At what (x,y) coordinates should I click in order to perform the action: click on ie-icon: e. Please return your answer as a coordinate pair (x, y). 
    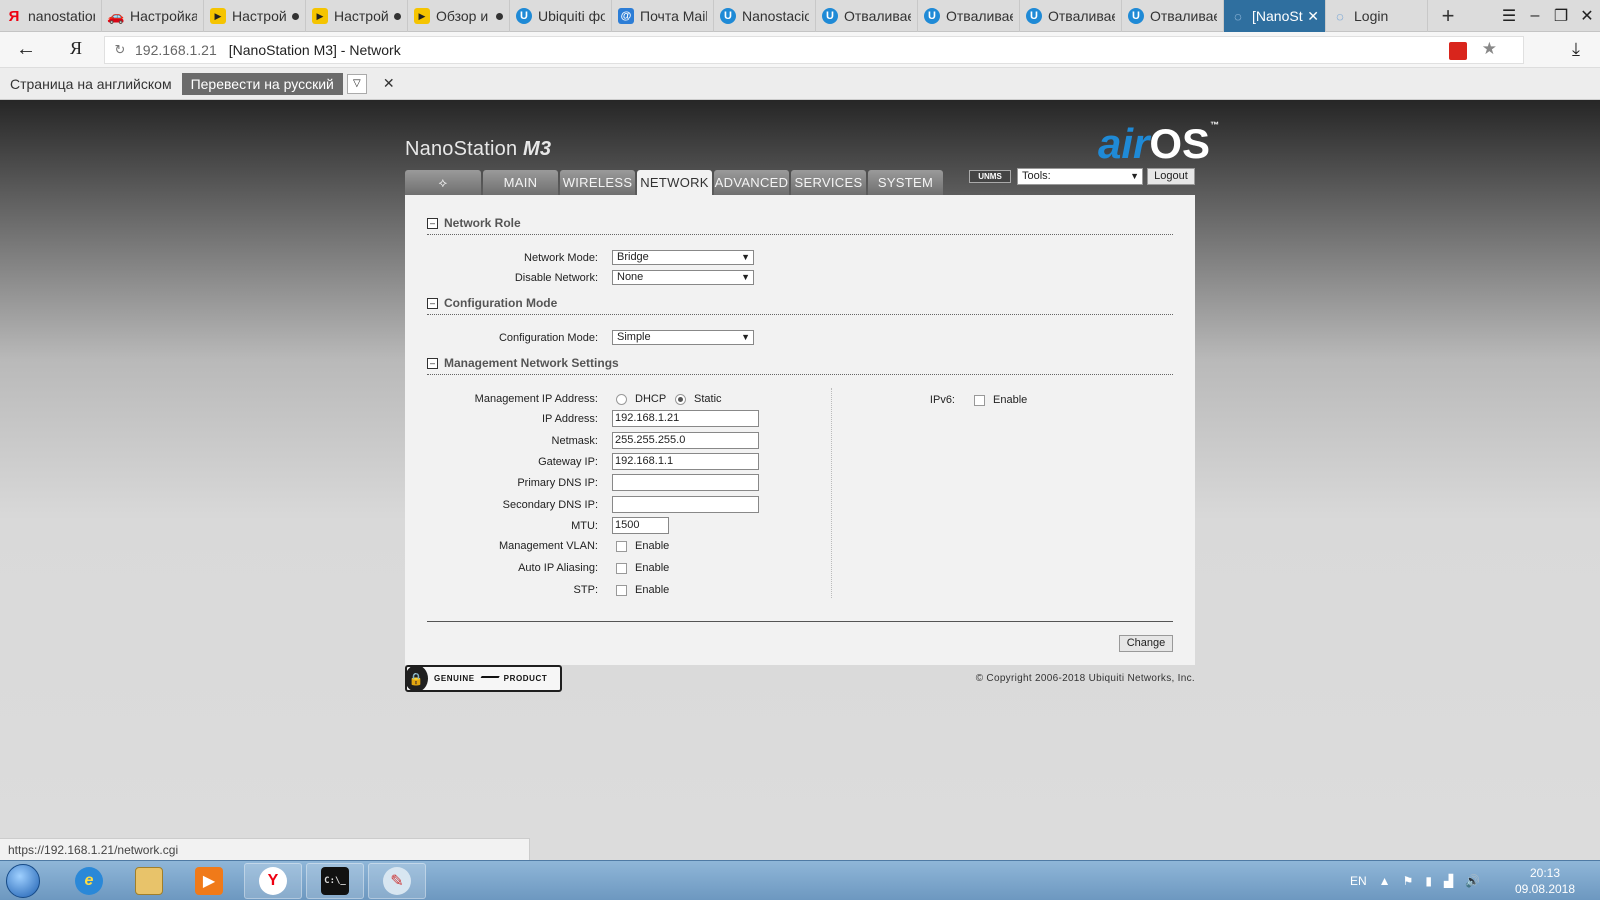
    Looking at the image, I should click on (89, 881).